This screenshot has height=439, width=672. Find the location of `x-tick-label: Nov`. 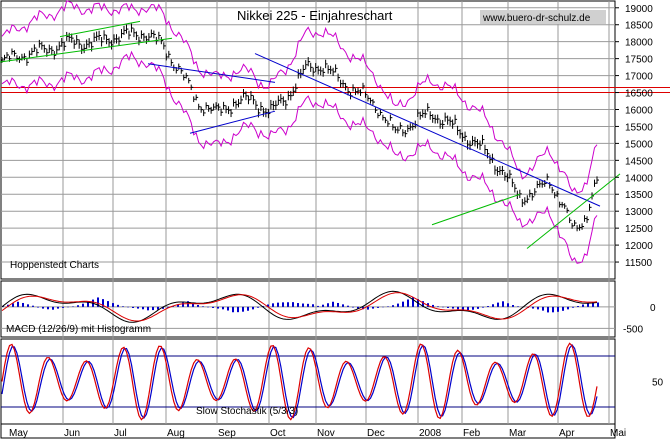

x-tick-label: Nov is located at coordinates (326, 433).